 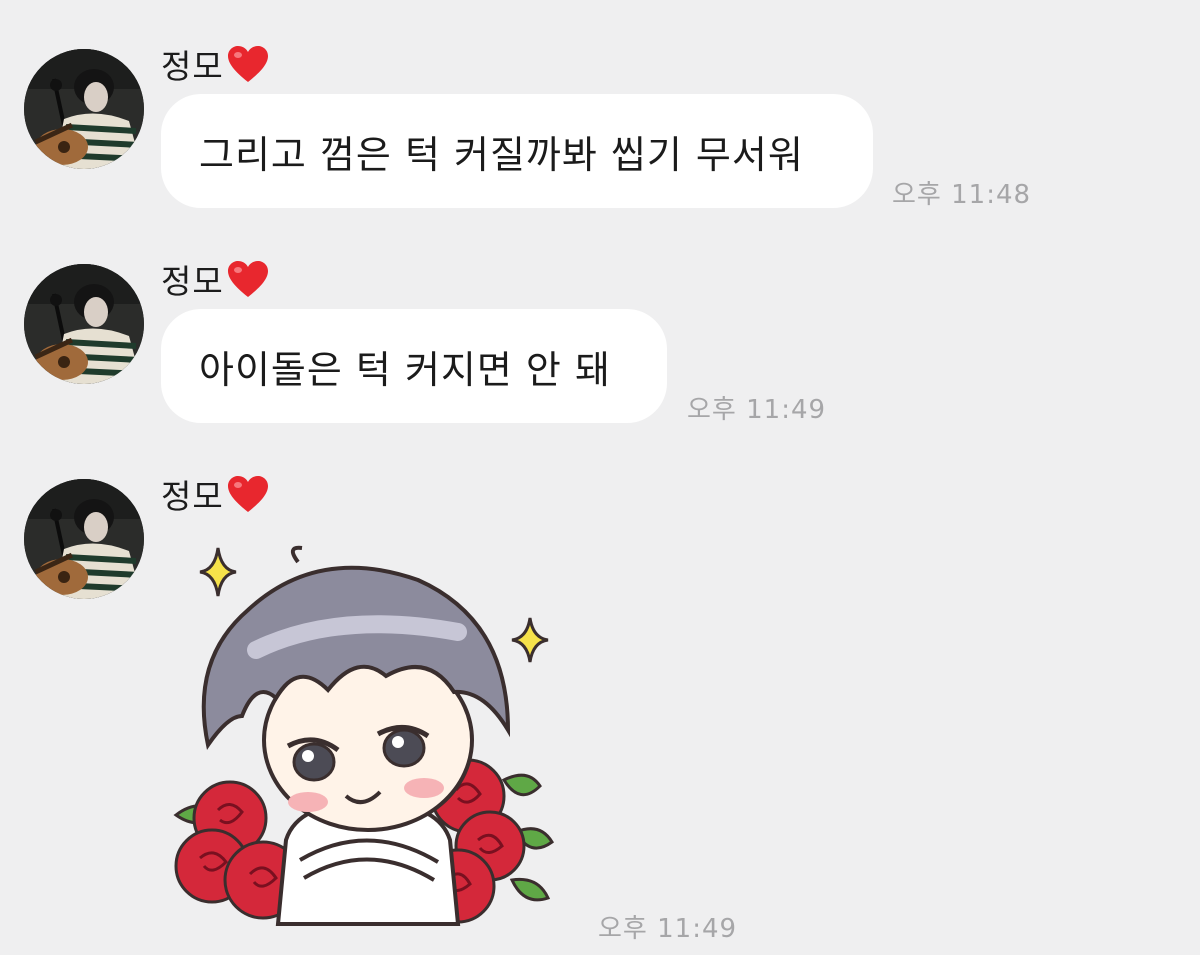 I want to click on message-bubble: 아이돌은 턱 커지면 안 돼, so click(x=414, y=366).